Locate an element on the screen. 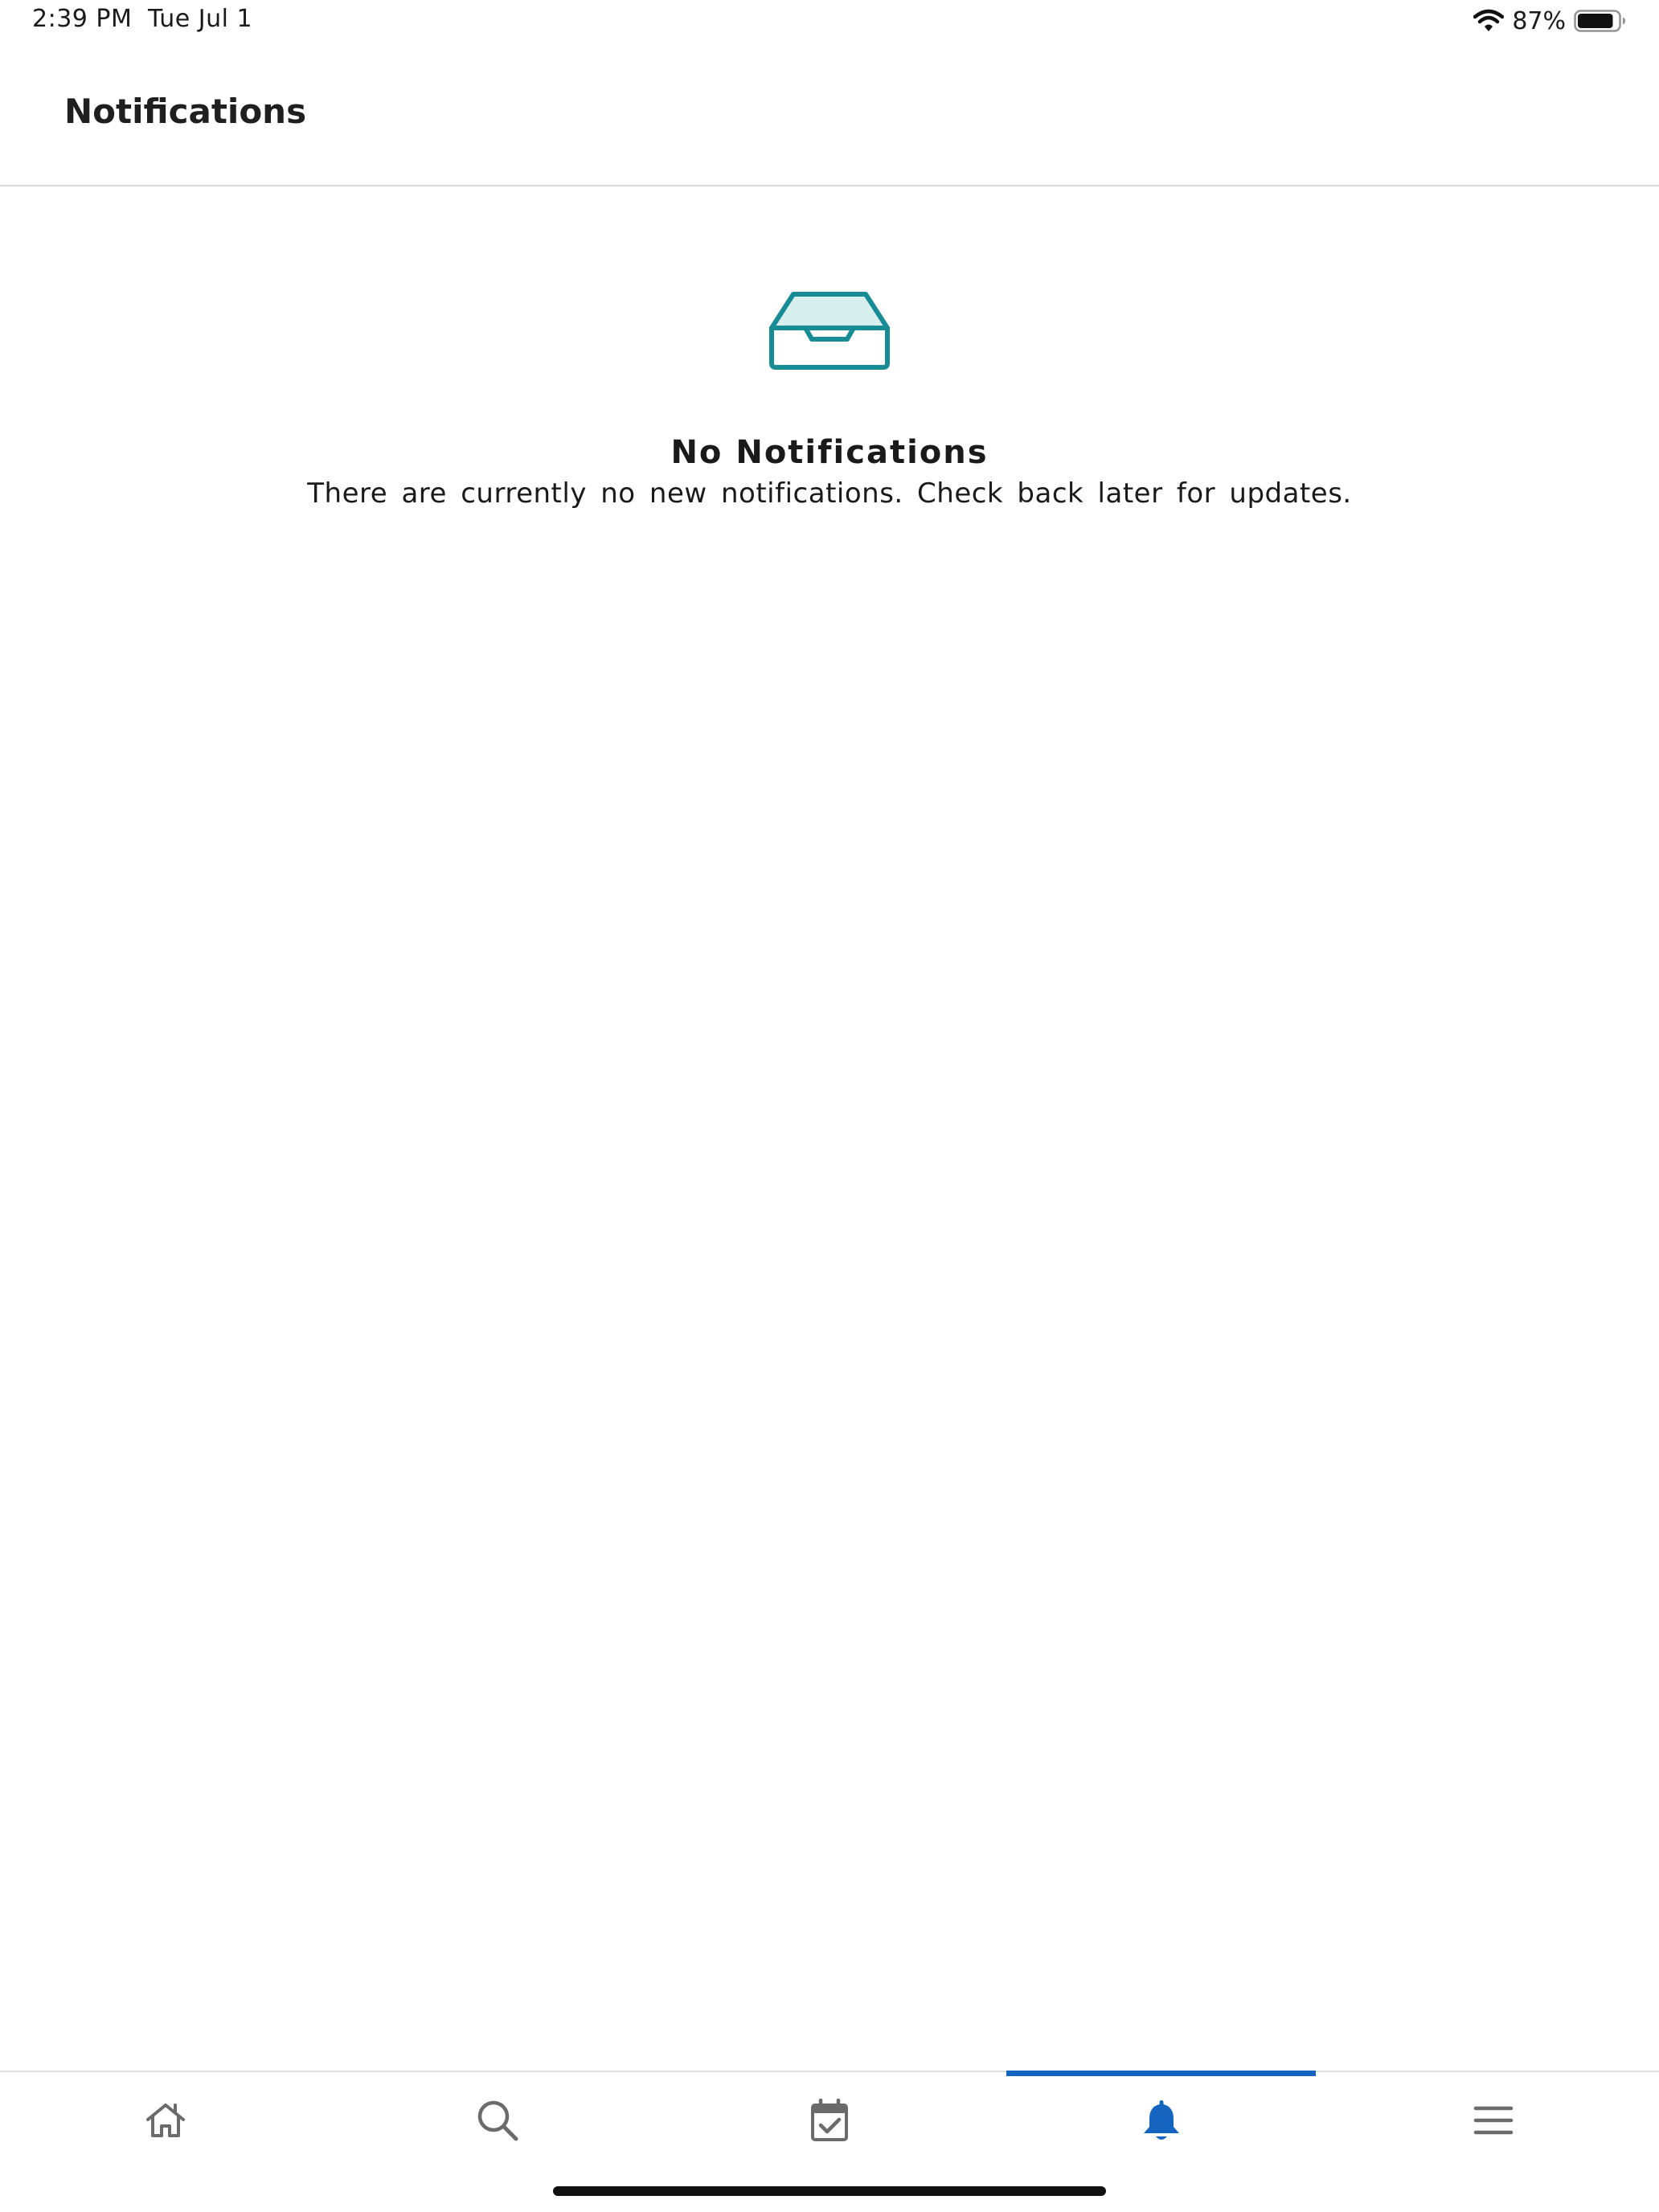  status-date: Tue Jul 1 is located at coordinates (200, 19).